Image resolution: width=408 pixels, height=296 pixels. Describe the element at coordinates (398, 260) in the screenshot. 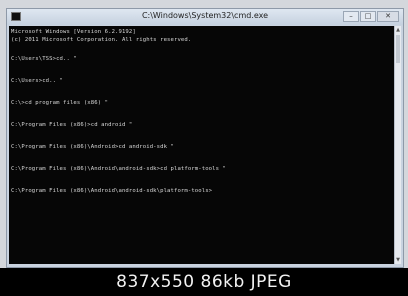

I see `scroll-down-icon: ▼` at that location.